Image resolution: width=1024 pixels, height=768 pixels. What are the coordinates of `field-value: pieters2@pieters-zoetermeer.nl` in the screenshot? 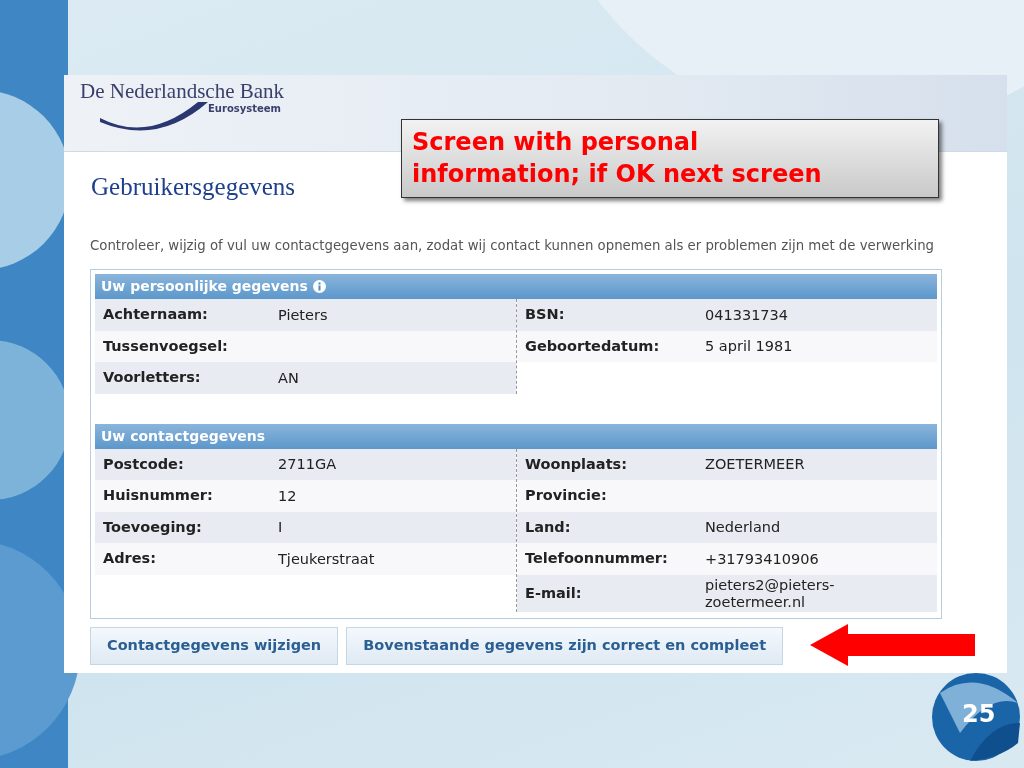 It's located at (770, 593).